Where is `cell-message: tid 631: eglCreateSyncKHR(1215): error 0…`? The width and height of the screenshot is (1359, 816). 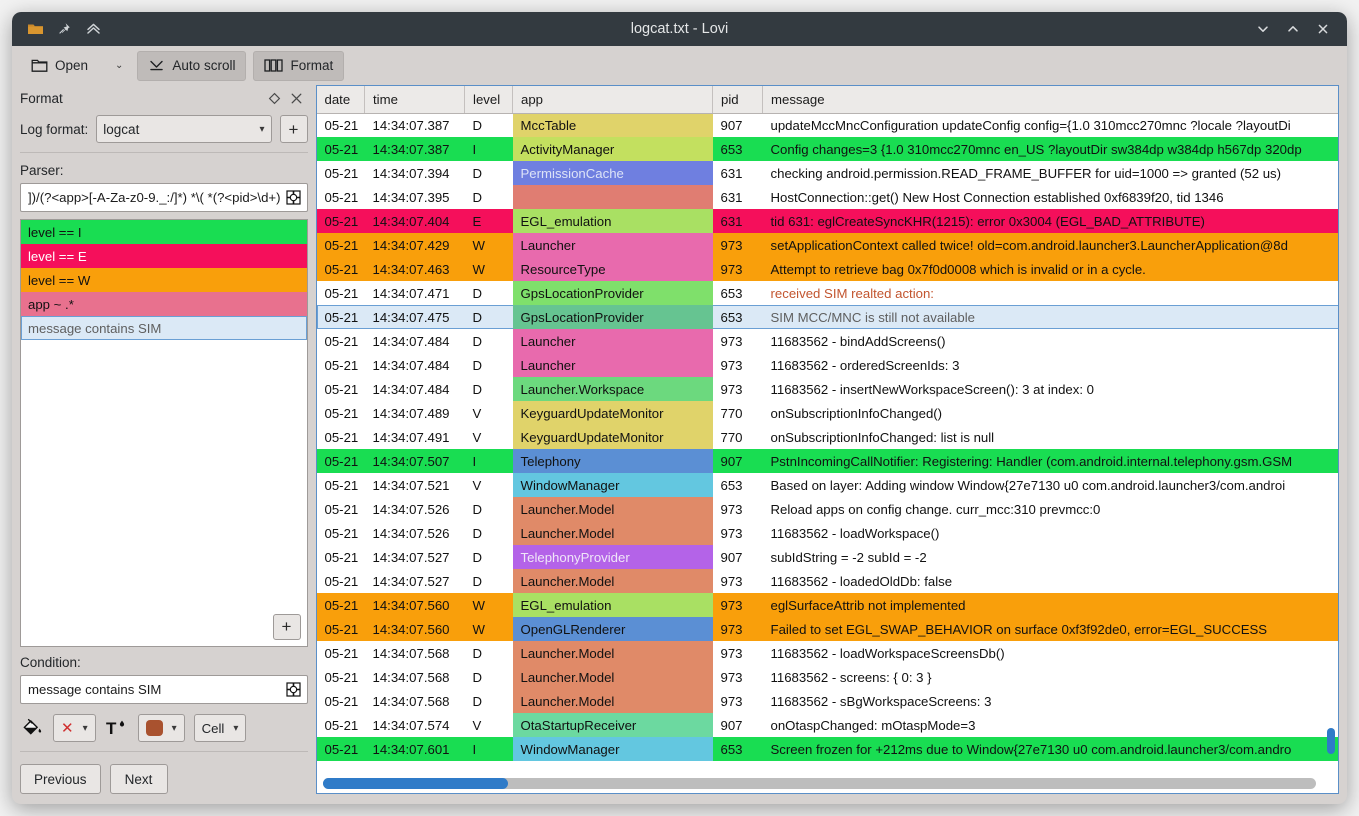
cell-message: tid 631: eglCreateSyncKHR(1215): error 0… is located at coordinates (987, 221).